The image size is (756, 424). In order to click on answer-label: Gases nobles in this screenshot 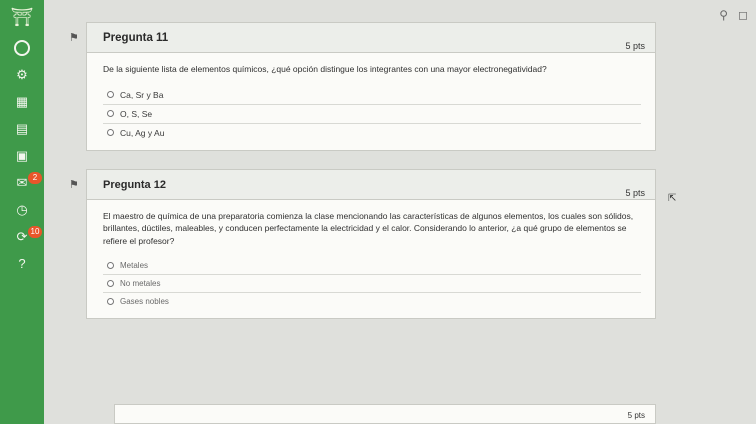, I will do `click(144, 301)`.